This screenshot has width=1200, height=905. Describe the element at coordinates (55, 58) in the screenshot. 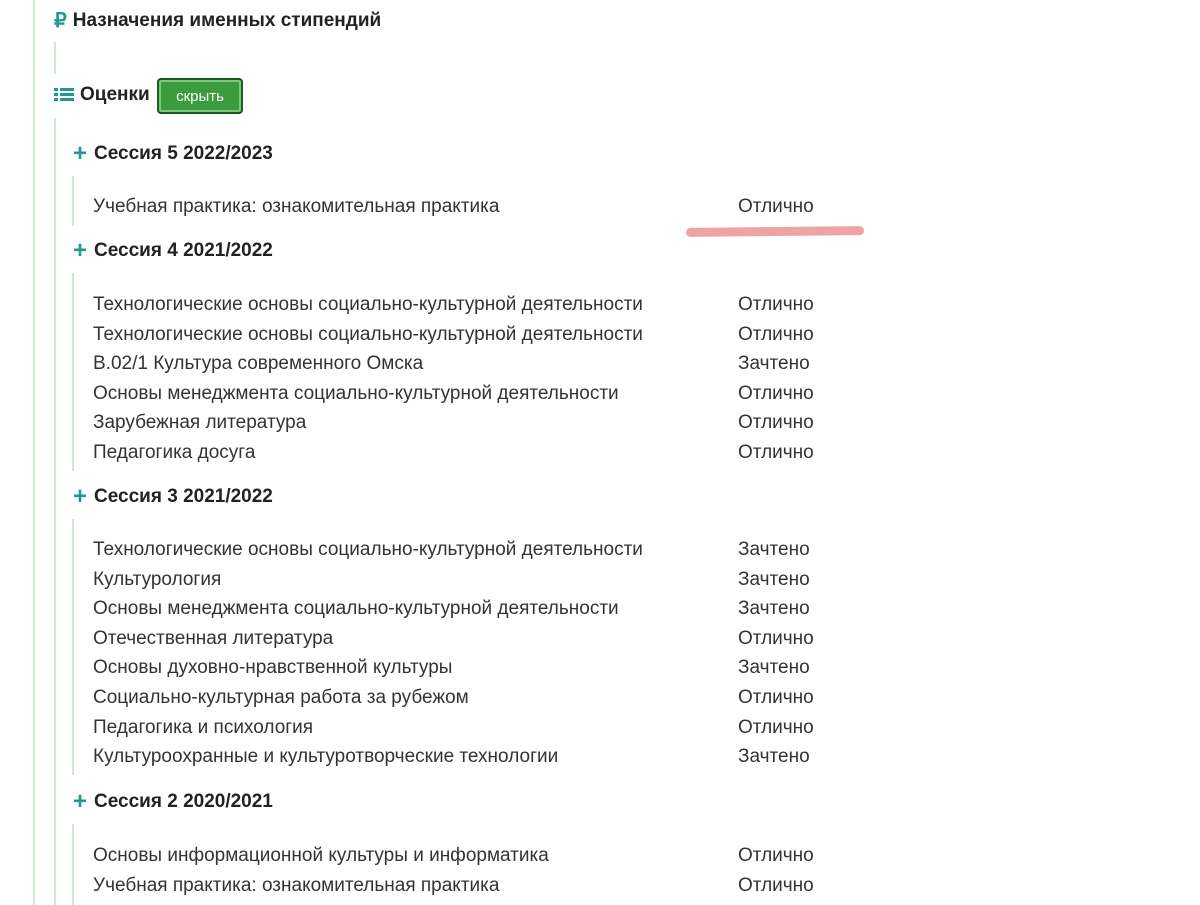

I see `section-guide-line` at that location.